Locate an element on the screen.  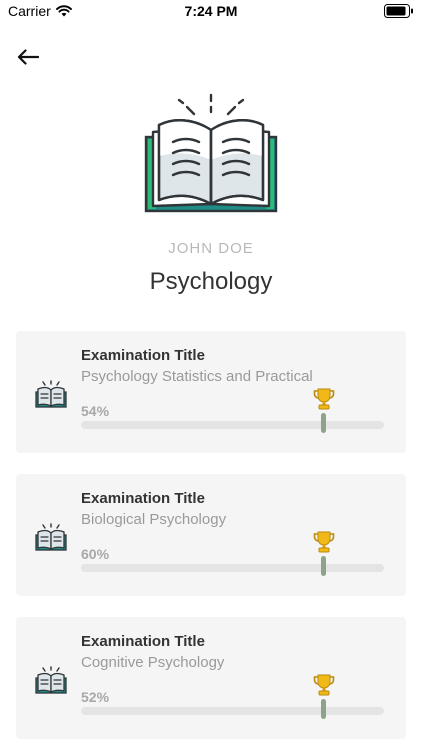
exam-score: 52% is located at coordinates (95, 697).